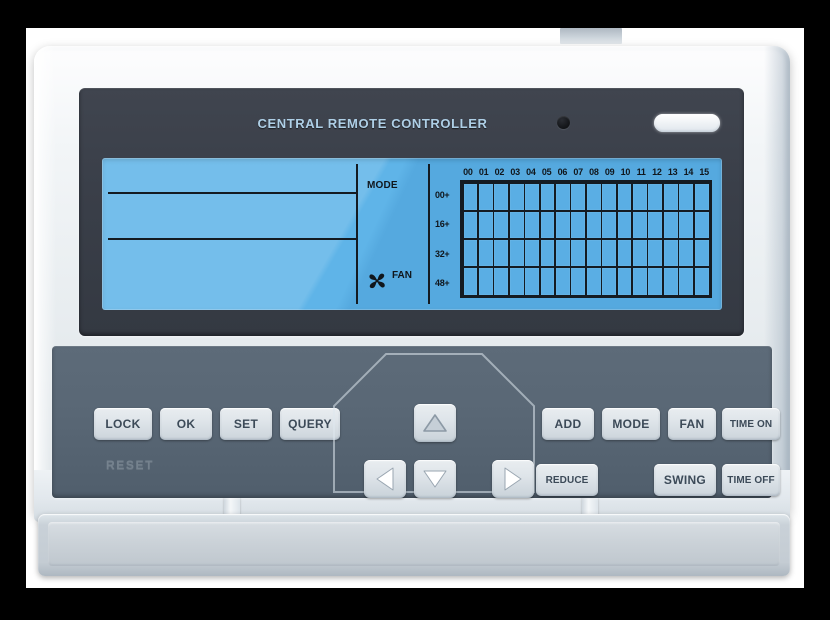  What do you see at coordinates (594, 172) in the screenshot?
I see `unit-grid-col-header: 08` at bounding box center [594, 172].